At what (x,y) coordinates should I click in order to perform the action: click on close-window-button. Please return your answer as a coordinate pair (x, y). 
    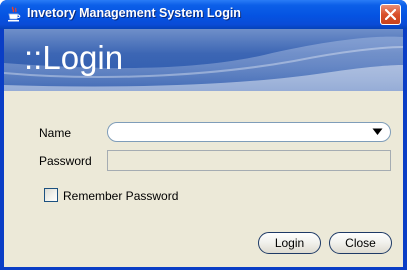
    Looking at the image, I should click on (390, 14).